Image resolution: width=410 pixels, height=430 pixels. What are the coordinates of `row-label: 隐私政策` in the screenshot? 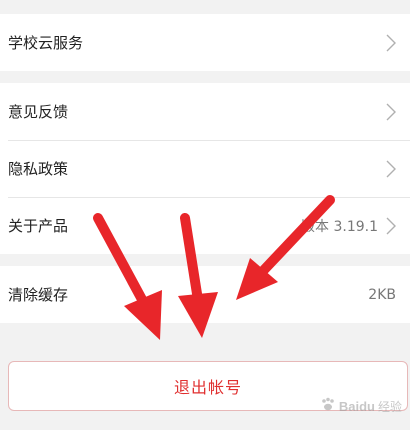 It's located at (38, 169).